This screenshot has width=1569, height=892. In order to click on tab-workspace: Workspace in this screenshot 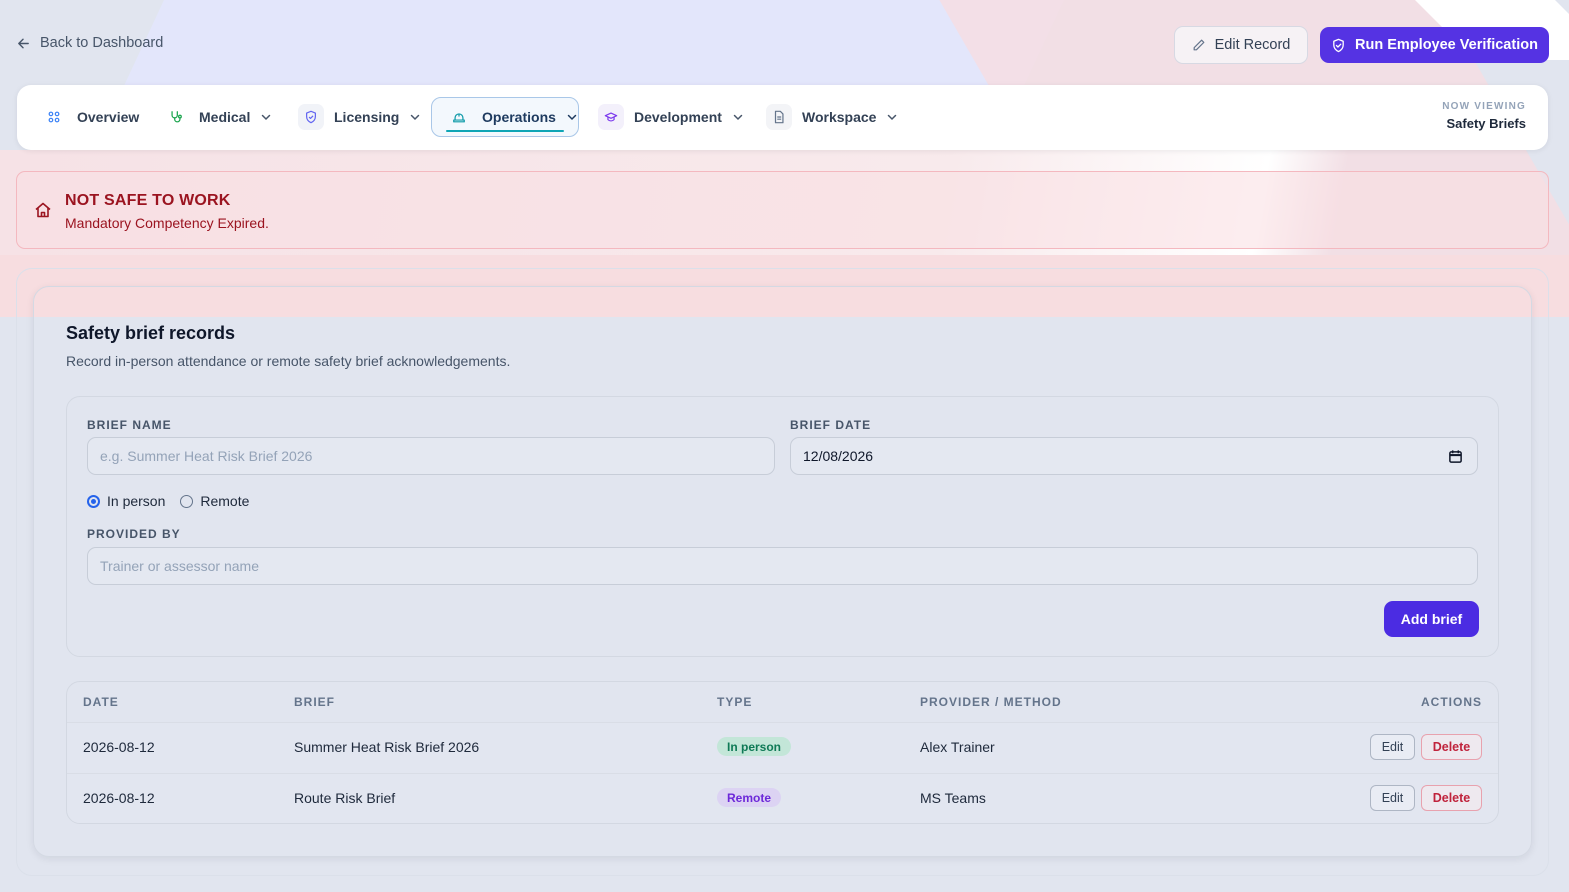, I will do `click(832, 117)`.